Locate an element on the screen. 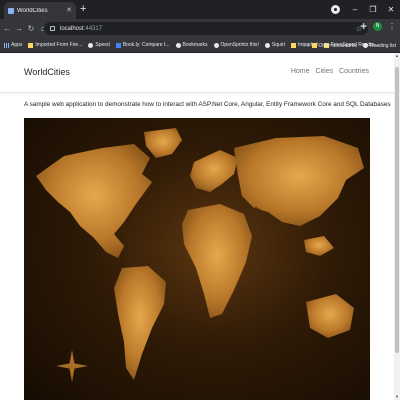 This screenshot has width=400, height=400. europe-shape is located at coordinates (214, 171).